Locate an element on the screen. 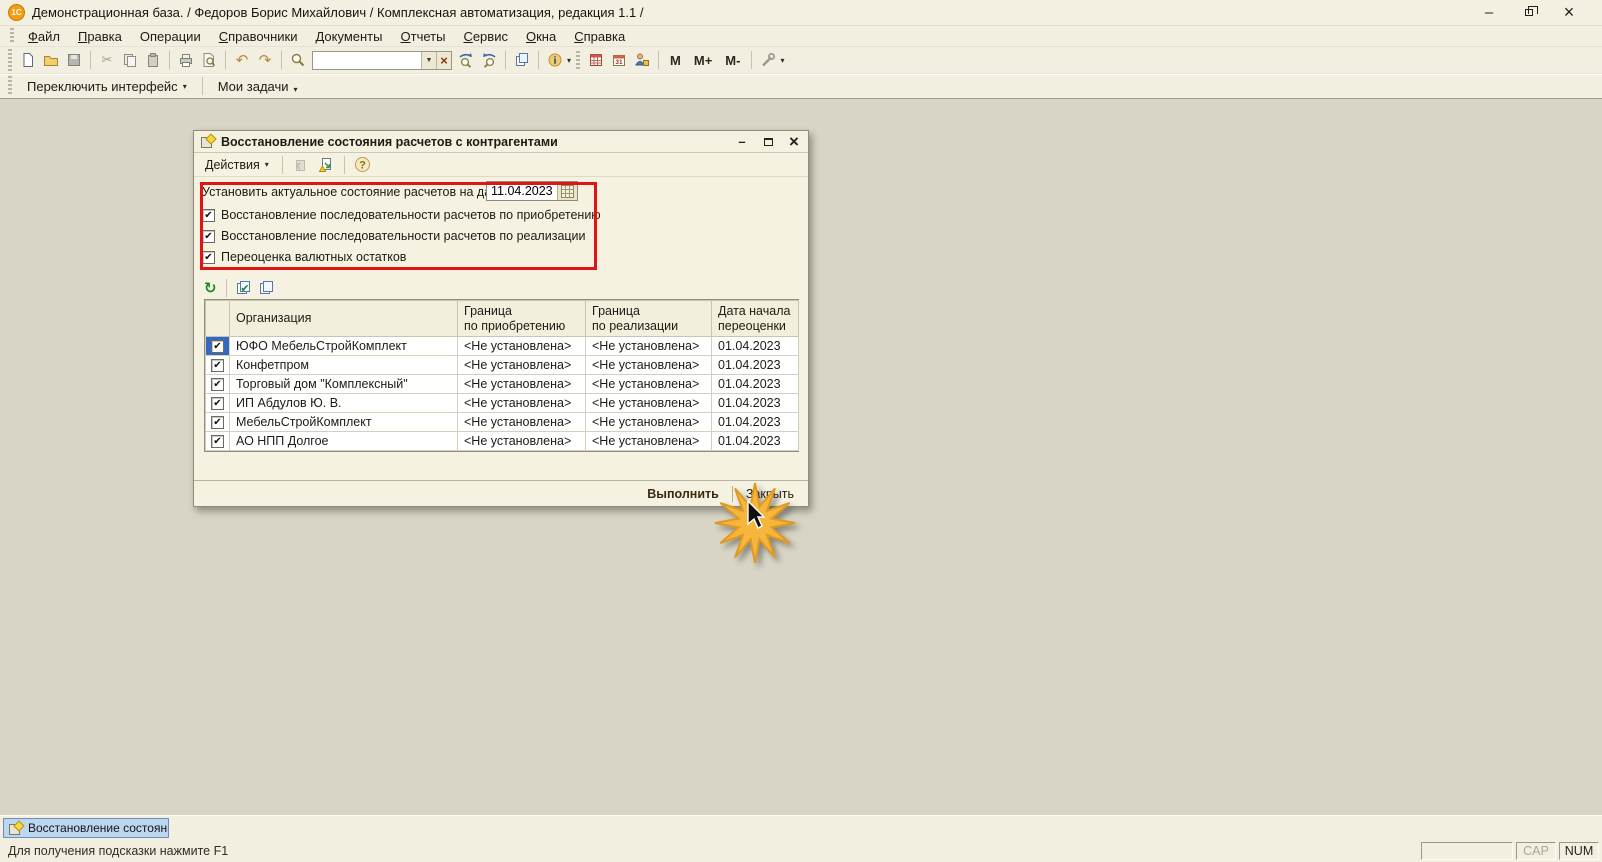  service-settings-icon is located at coordinates (768, 60).